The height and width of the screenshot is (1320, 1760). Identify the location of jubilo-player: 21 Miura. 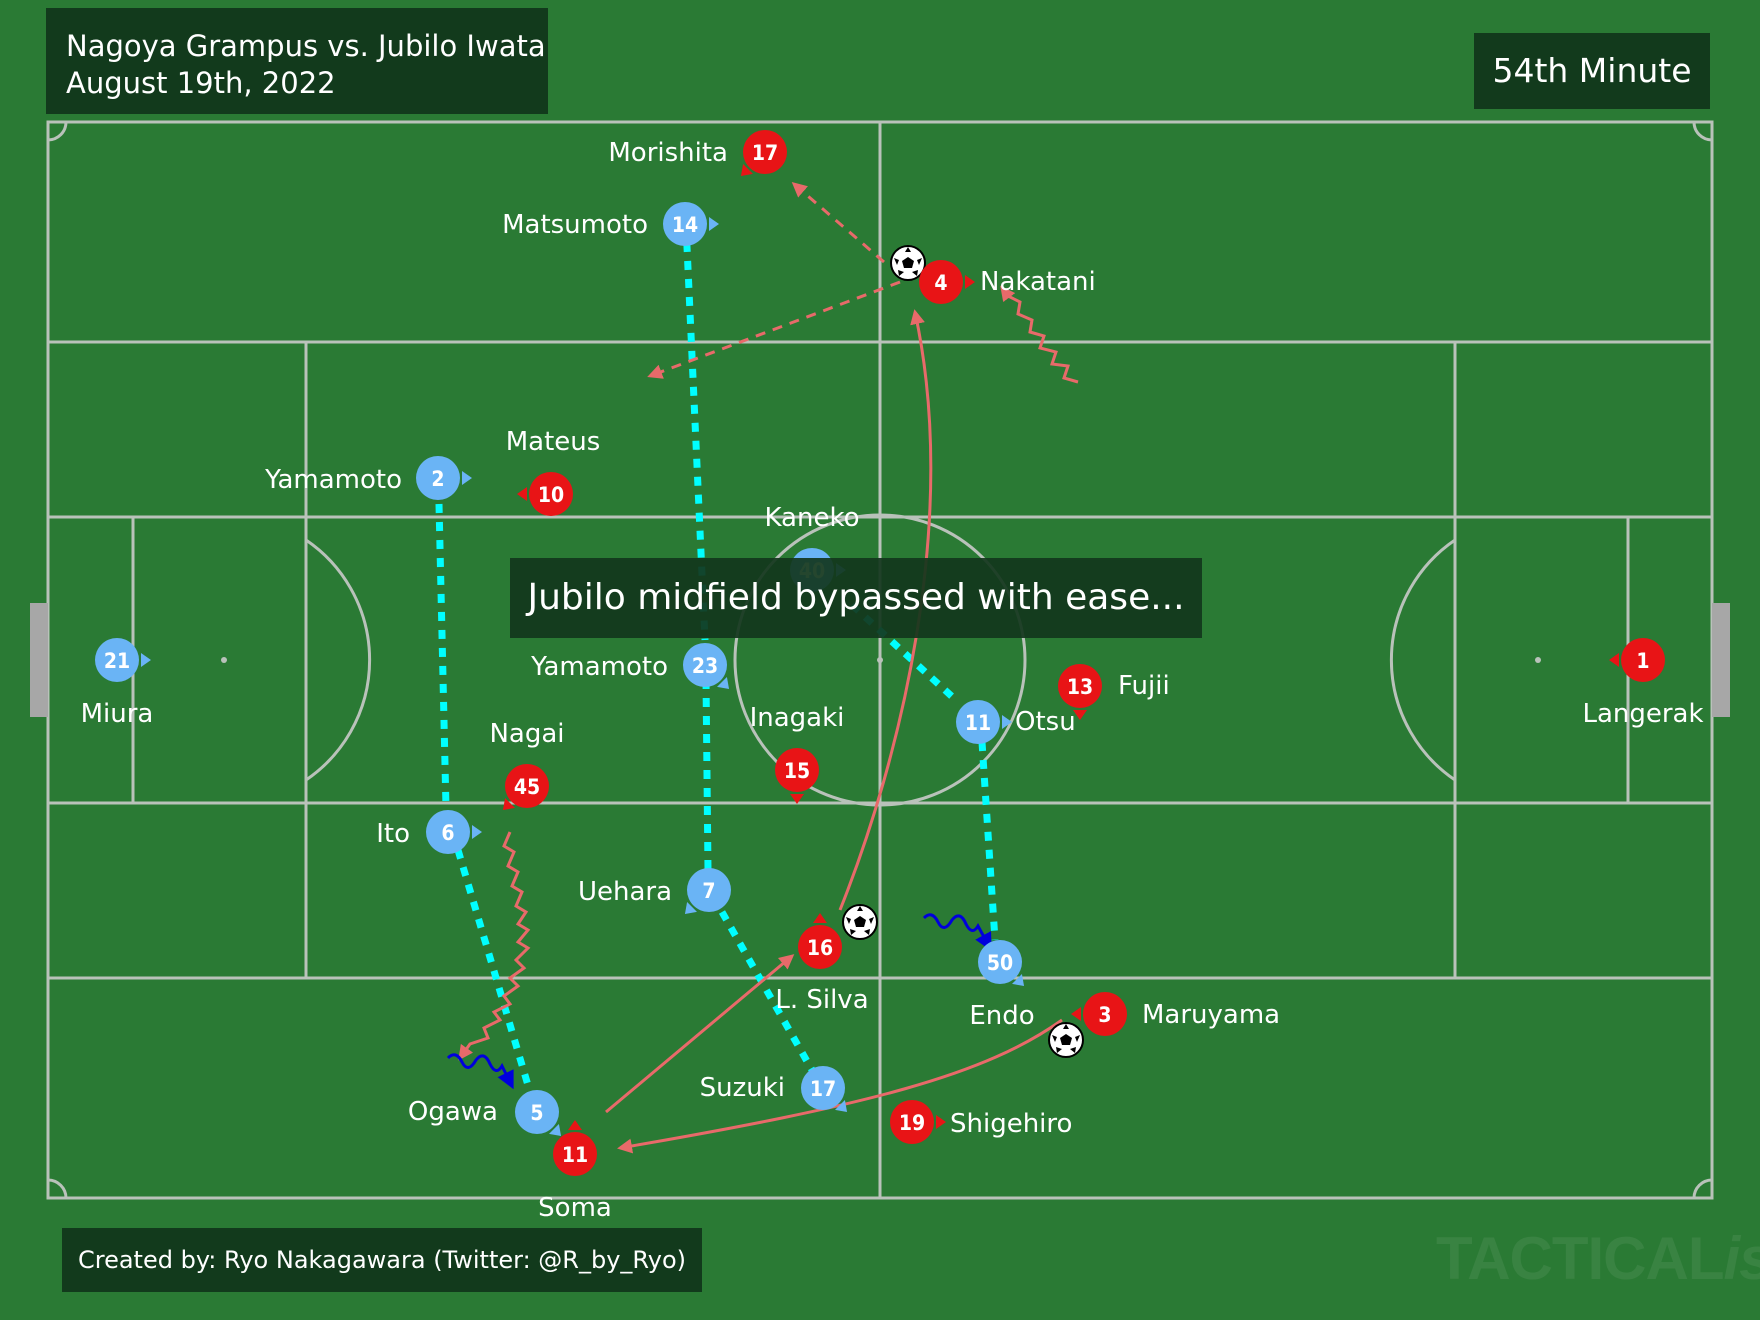
(117, 683).